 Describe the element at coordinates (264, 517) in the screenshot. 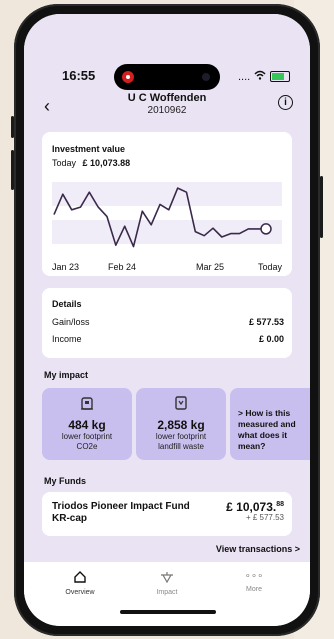

I see `fund-change: + £ 577.53` at that location.